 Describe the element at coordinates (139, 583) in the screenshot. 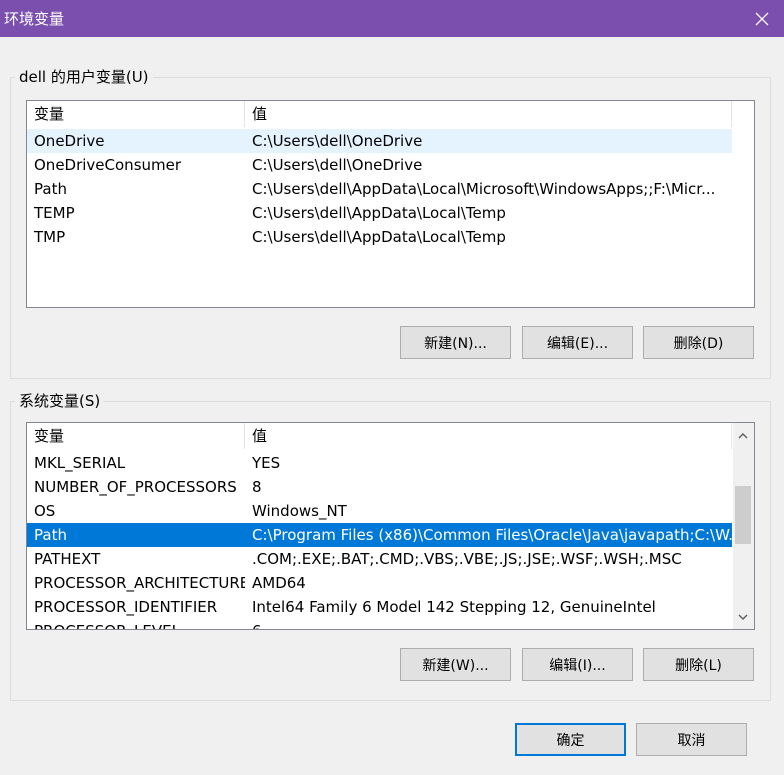

I see `variable-name: PROCESSOR_ARCHITECTURE` at that location.